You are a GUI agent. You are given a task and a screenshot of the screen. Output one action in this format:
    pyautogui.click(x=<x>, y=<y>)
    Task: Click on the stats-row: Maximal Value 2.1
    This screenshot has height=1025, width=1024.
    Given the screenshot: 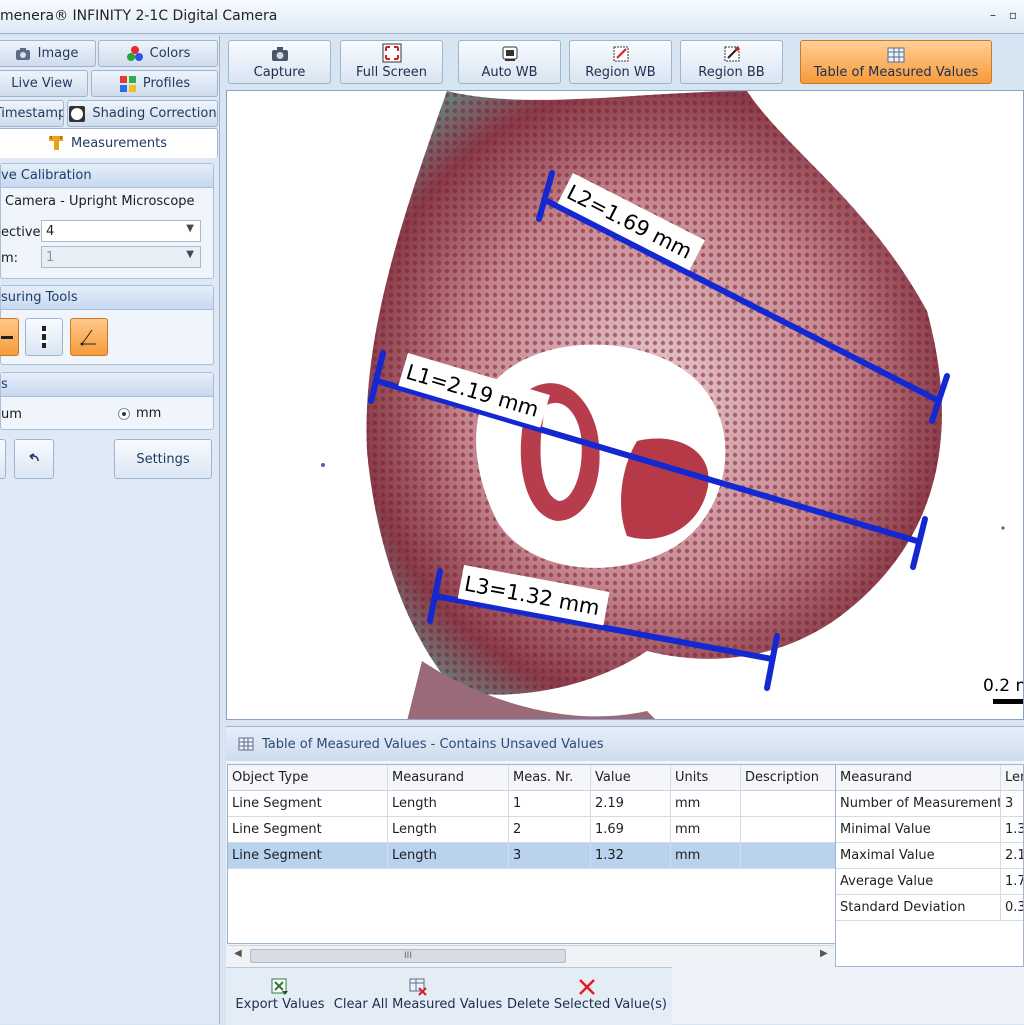 What is the action you would take?
    pyautogui.click(x=929, y=856)
    